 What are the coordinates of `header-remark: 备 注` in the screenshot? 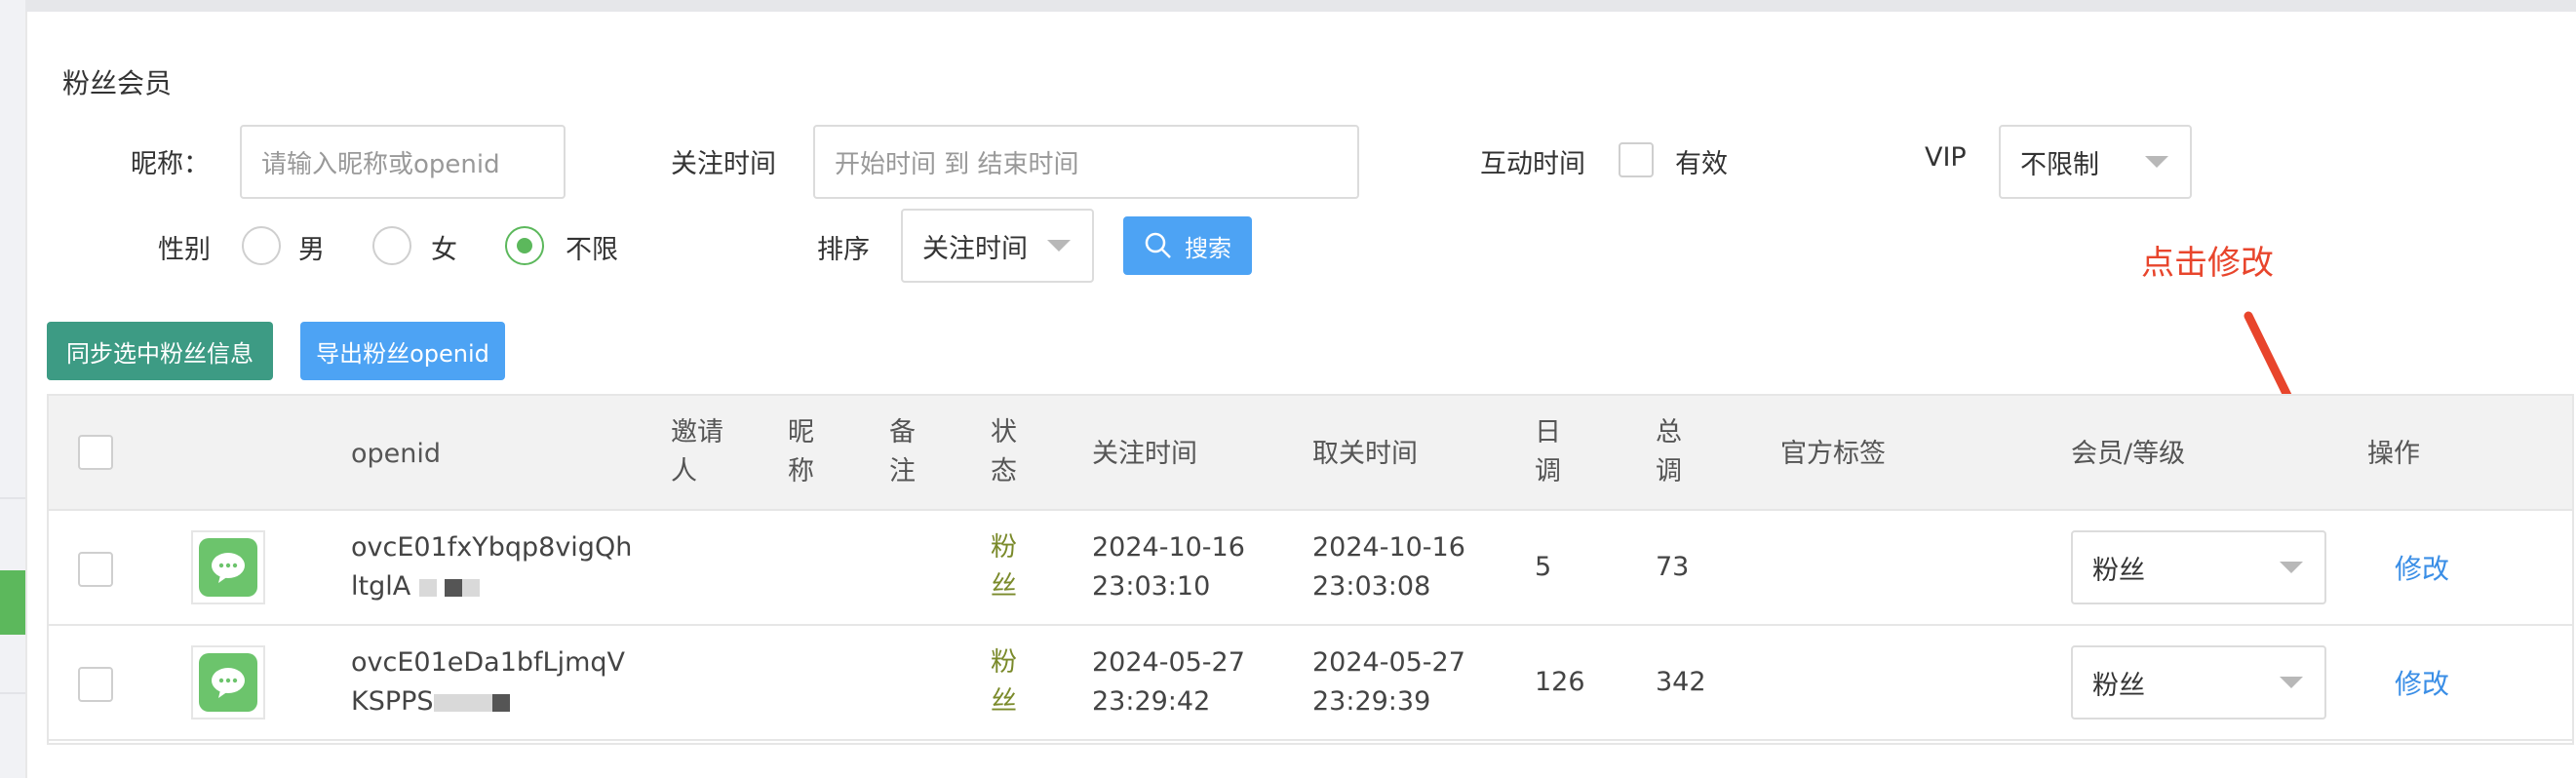 It's located at (902, 452).